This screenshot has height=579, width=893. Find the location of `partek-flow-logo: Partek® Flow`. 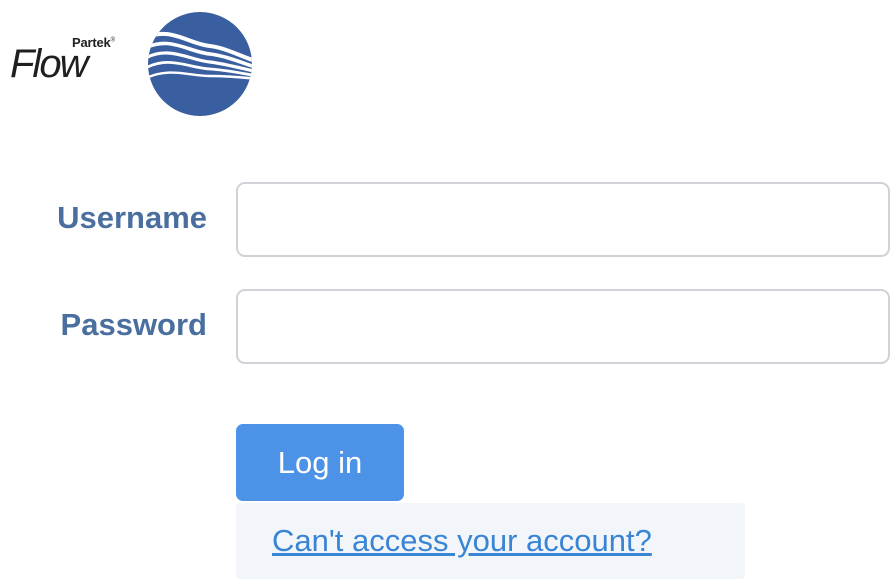

partek-flow-logo: Partek® Flow is located at coordinates (133, 64).